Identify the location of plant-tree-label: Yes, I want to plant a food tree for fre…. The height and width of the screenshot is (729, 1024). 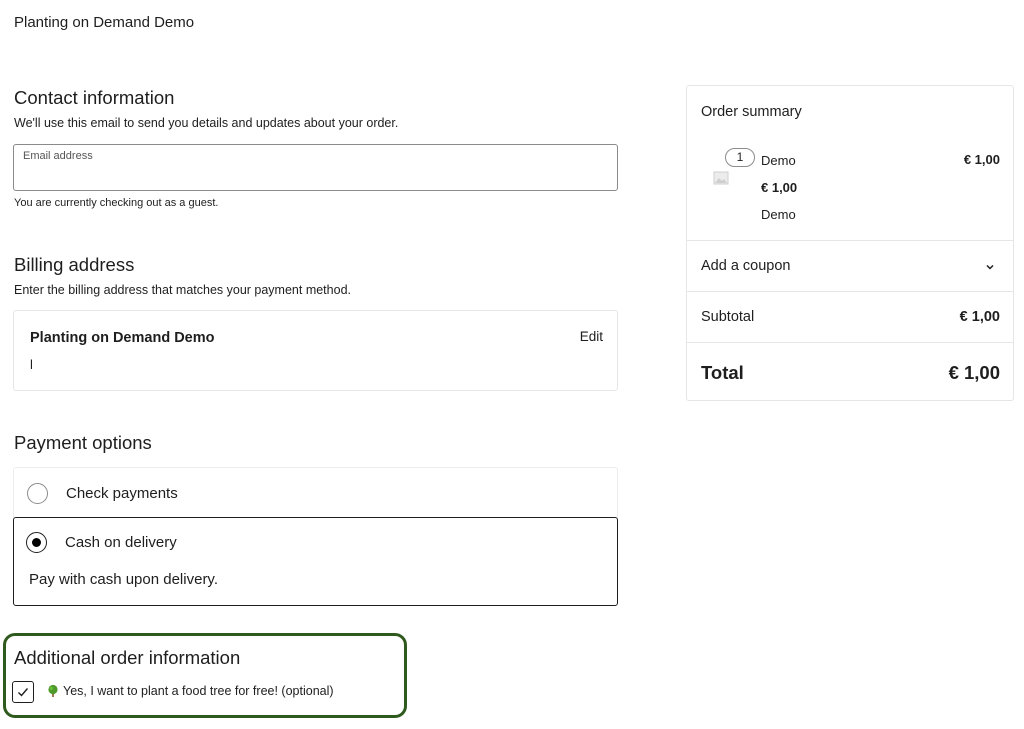
(198, 691).